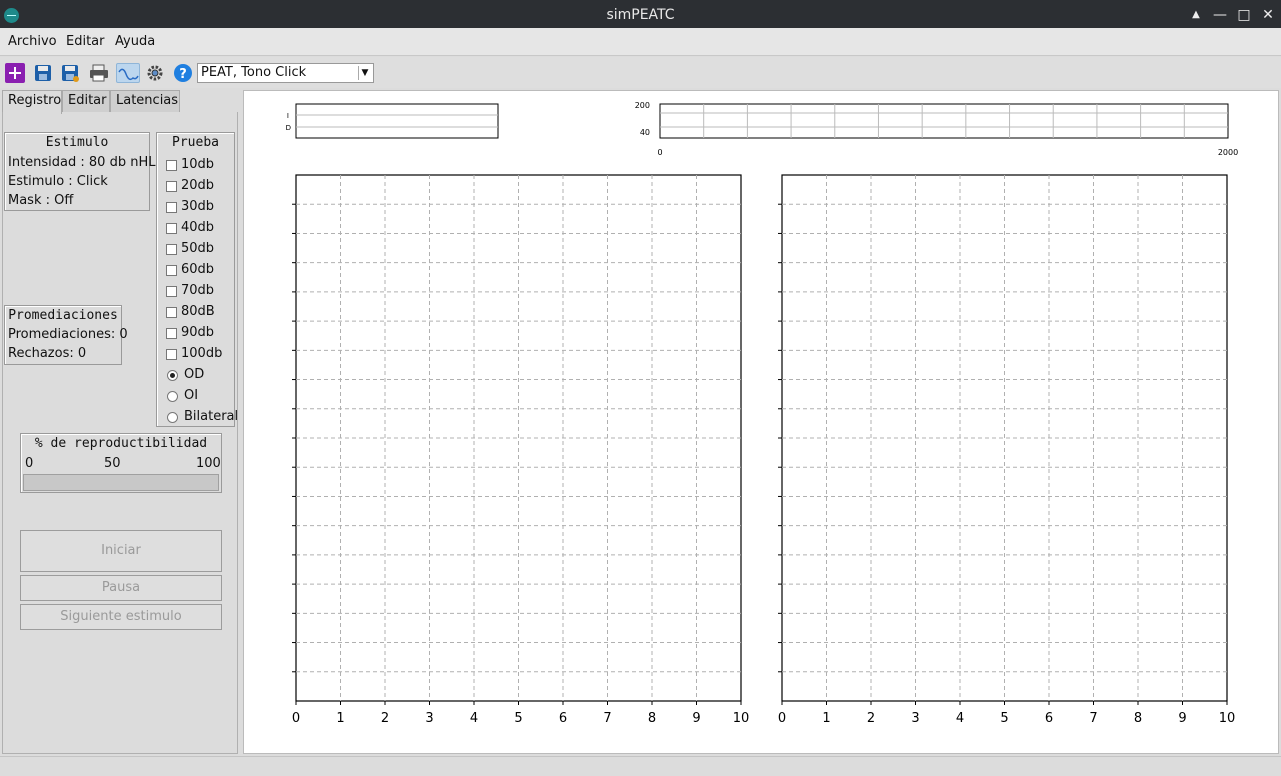 This screenshot has width=1281, height=776. What do you see at coordinates (194, 374) in the screenshot?
I see `radio-label: OD` at bounding box center [194, 374].